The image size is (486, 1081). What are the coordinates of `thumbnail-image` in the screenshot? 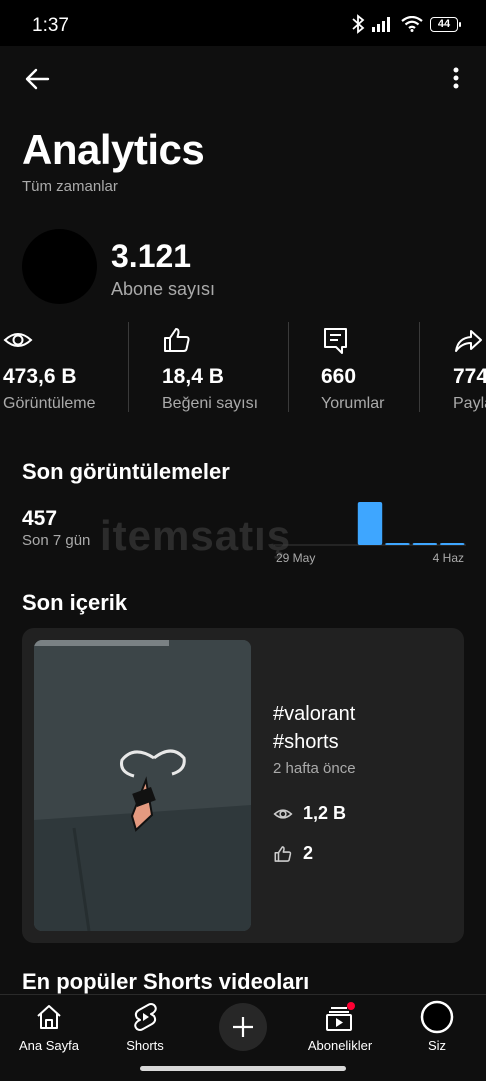 It's located at (142, 785).